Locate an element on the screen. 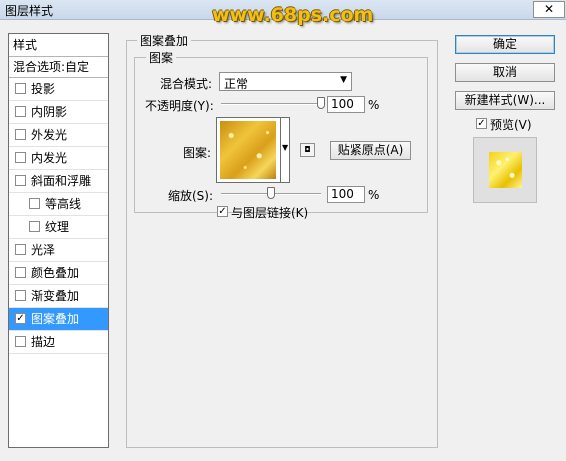  scale-label: 缩放(S): is located at coordinates (191, 196).